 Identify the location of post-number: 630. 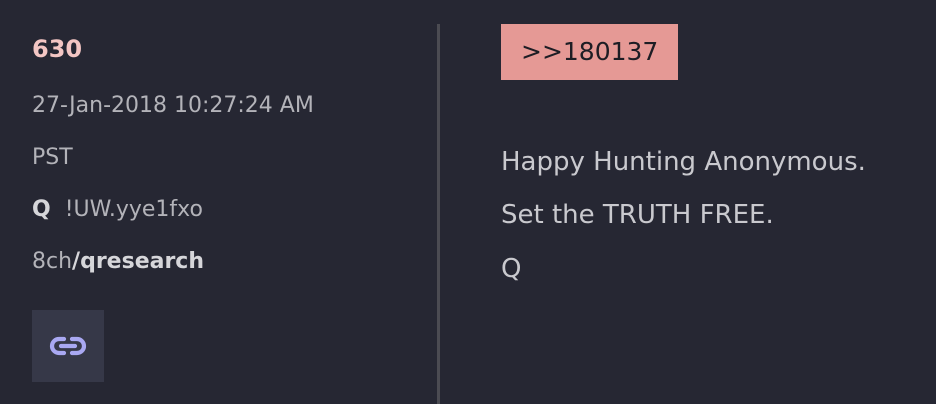
(57, 49).